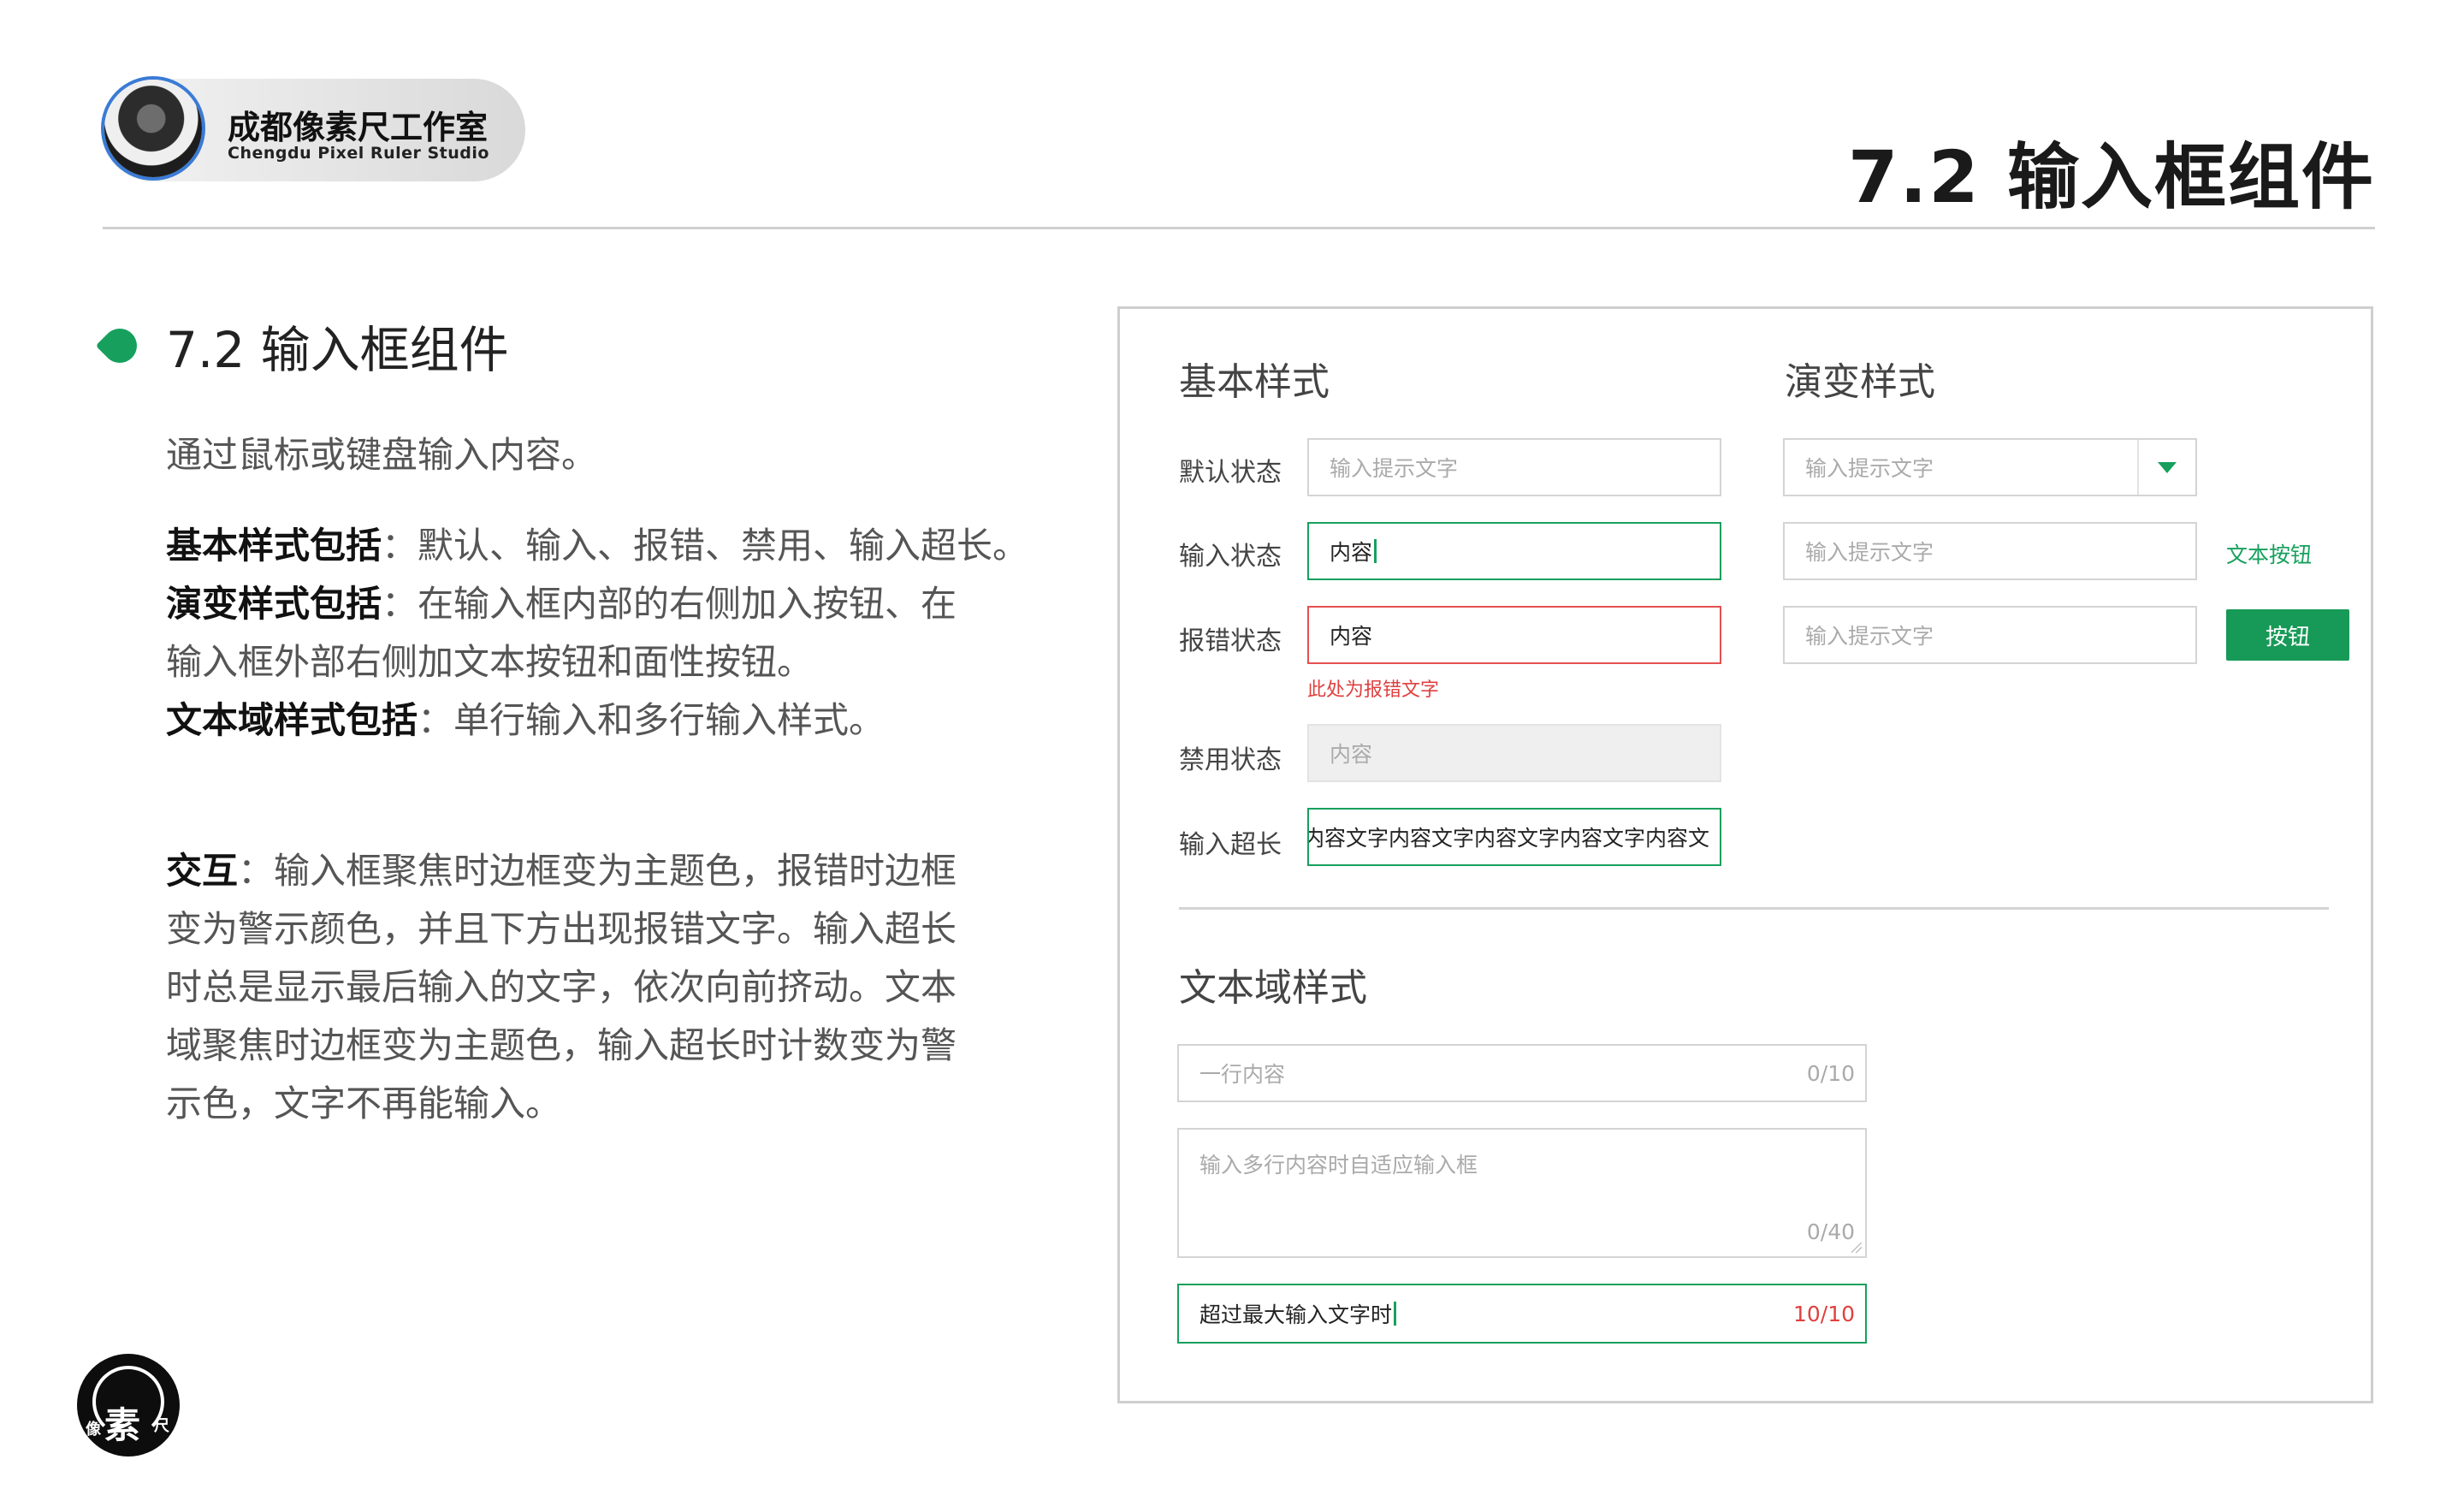  What do you see at coordinates (1823, 1313) in the screenshot?
I see `max-length-counter: 10/10` at bounding box center [1823, 1313].